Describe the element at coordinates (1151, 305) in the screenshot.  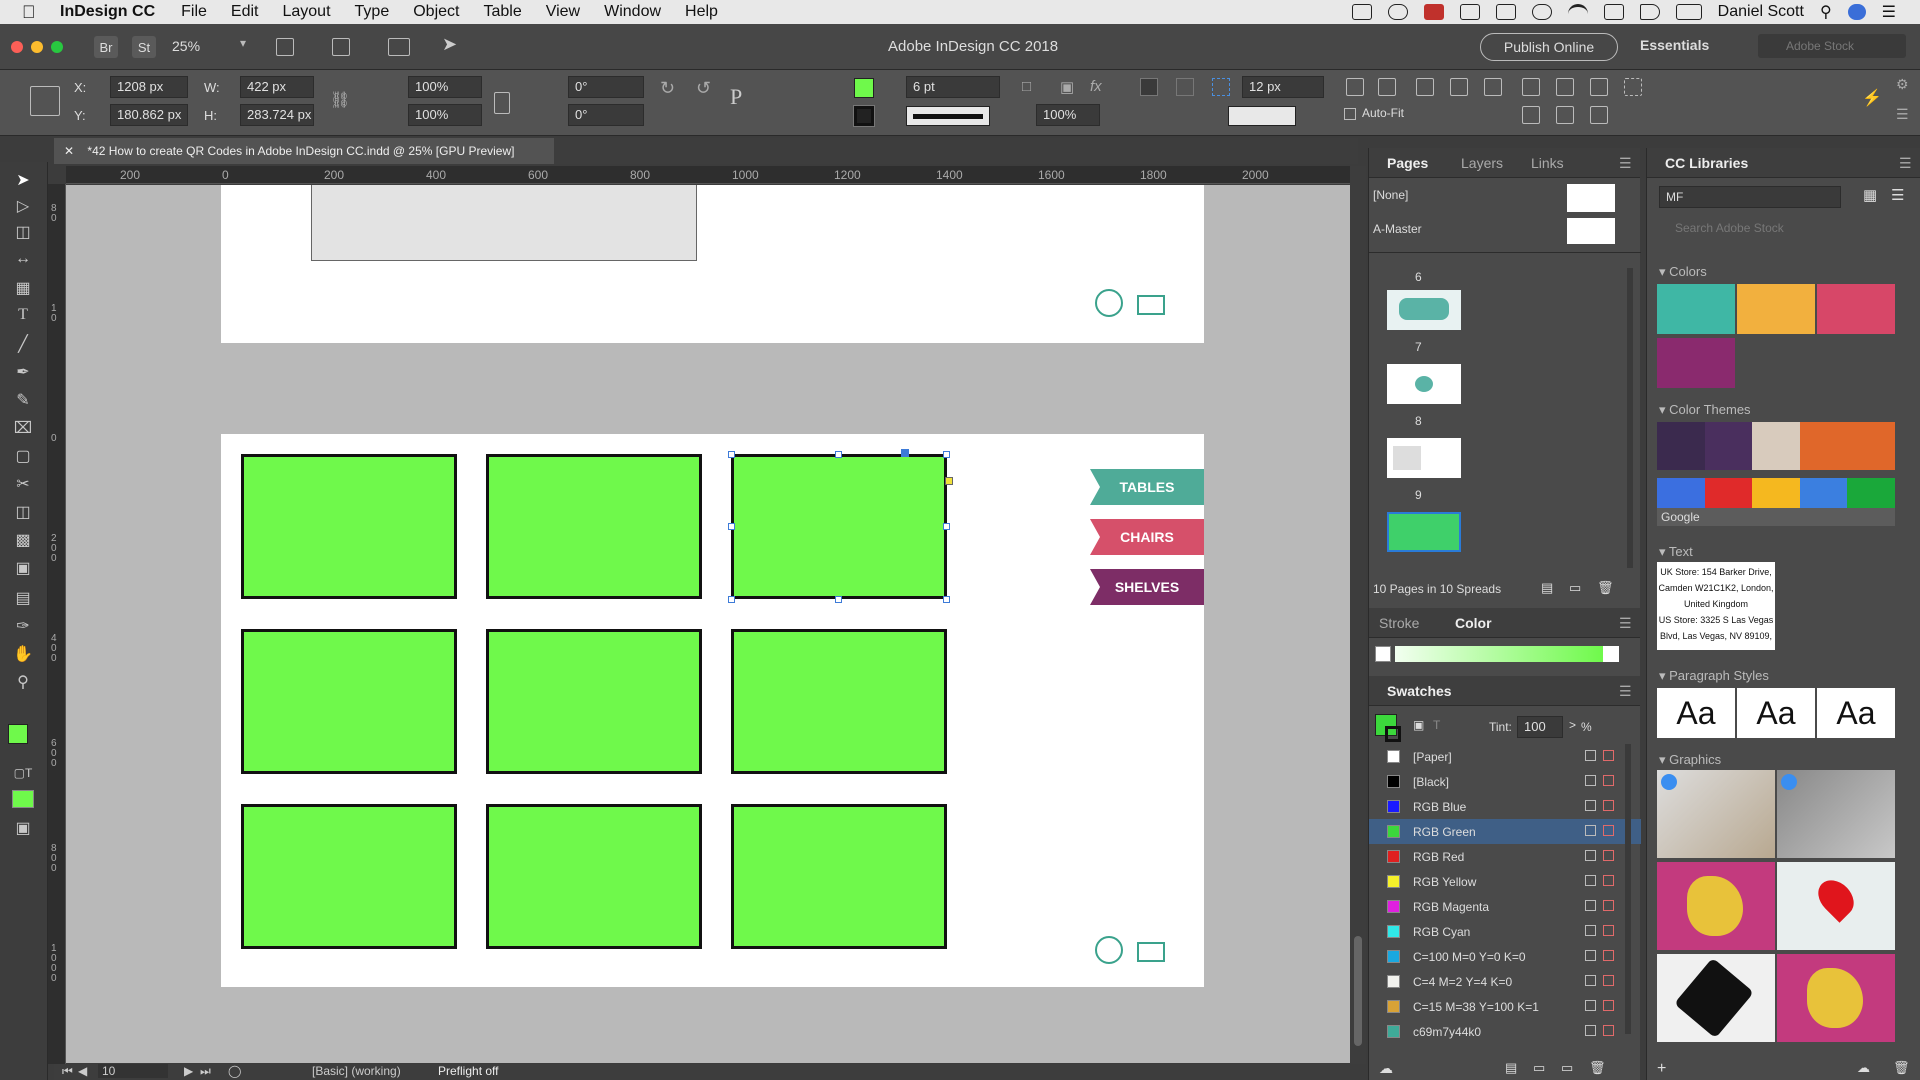
I see `mail-icon` at that location.